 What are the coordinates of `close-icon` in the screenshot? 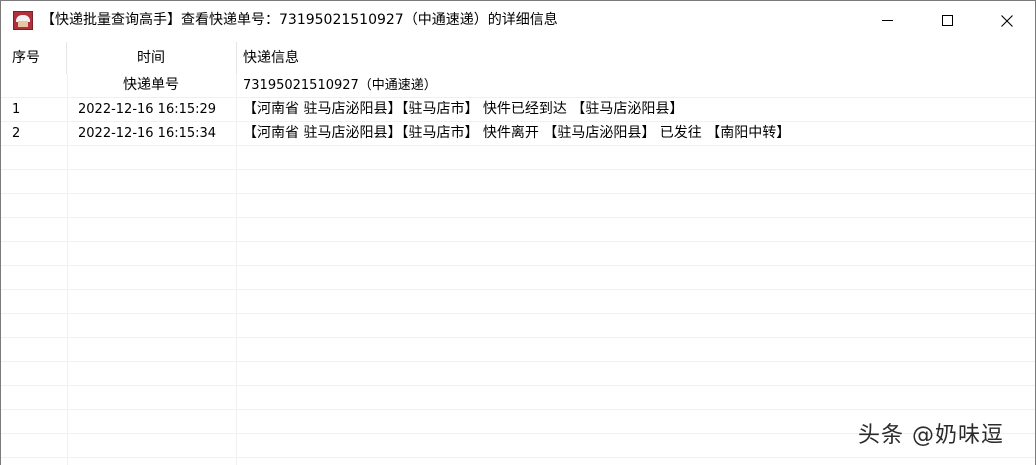 It's located at (1007, 20).